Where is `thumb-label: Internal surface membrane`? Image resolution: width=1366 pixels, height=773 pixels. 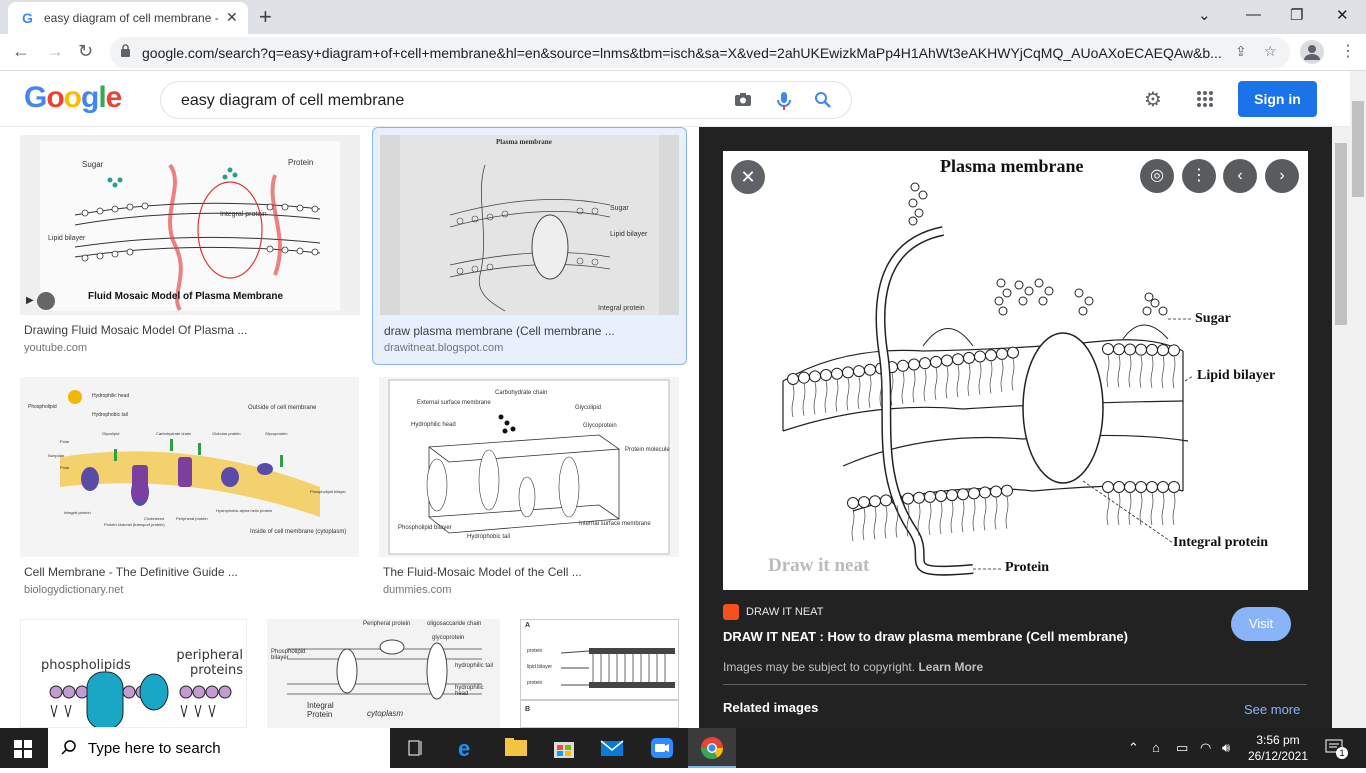
thumb-label: Internal surface membrane is located at coordinates (615, 524).